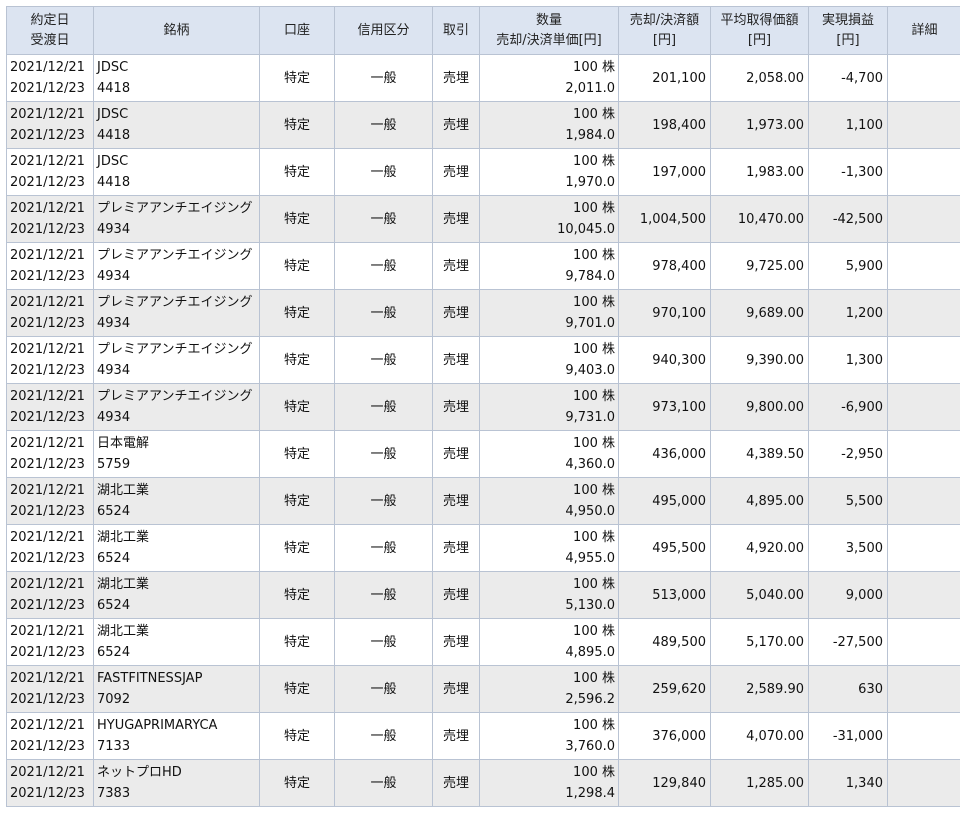 This screenshot has height=819, width=960. What do you see at coordinates (848, 172) in the screenshot?
I see `realized-pl-cell: -1,300` at bounding box center [848, 172].